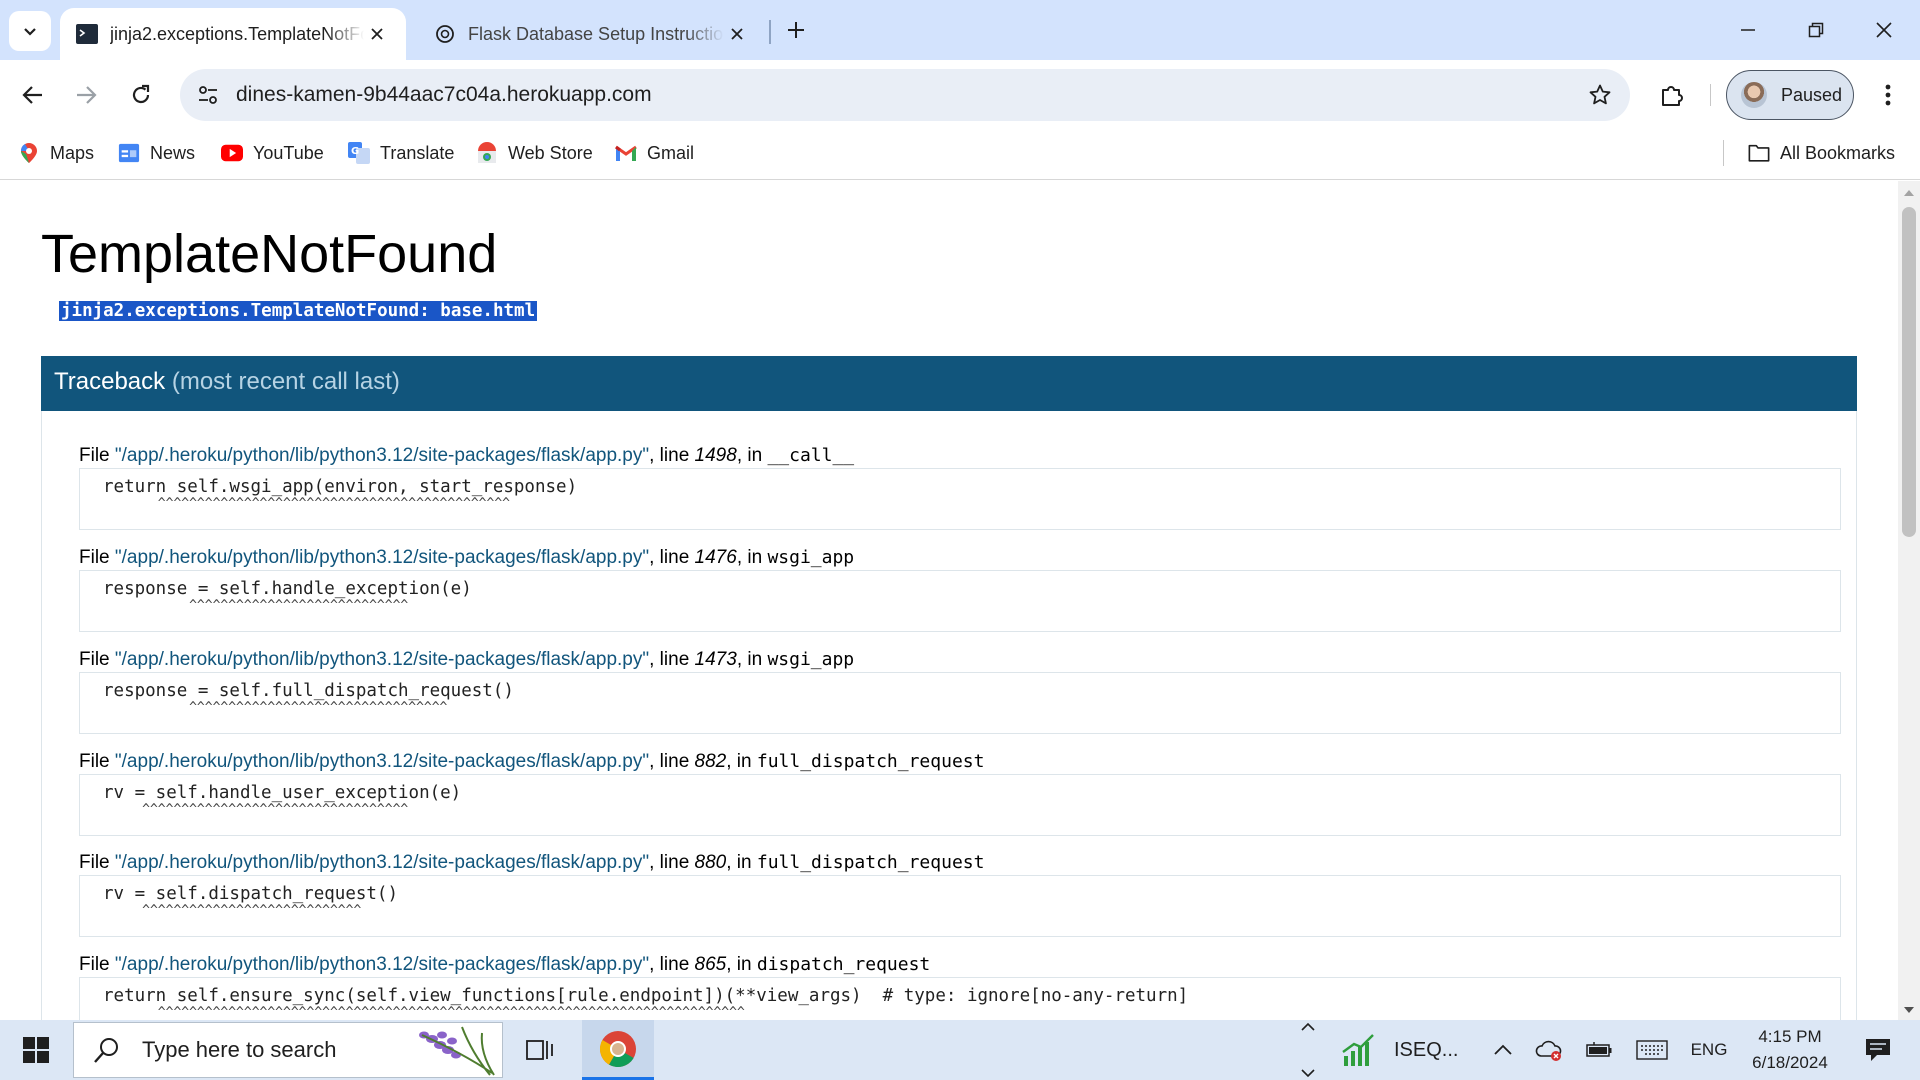 This screenshot has height=1080, width=1920. I want to click on address-bar: dines-kamen-9b44aac7c04a.herokuapp.com, so click(905, 95).